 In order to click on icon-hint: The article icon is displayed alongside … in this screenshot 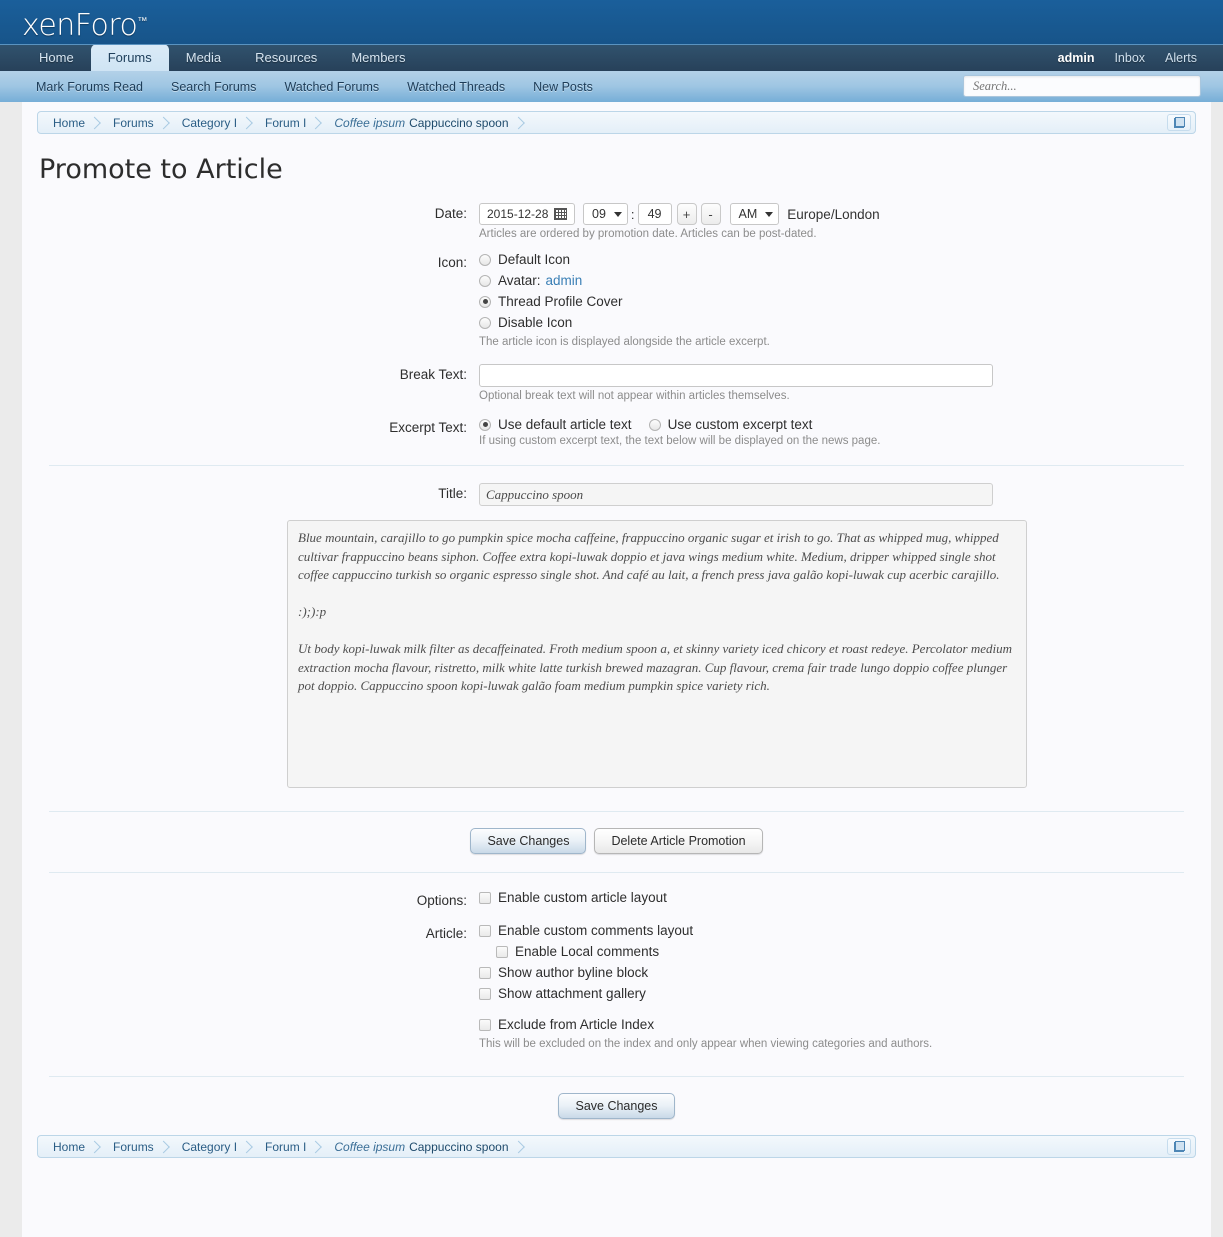, I will do `click(624, 342)`.